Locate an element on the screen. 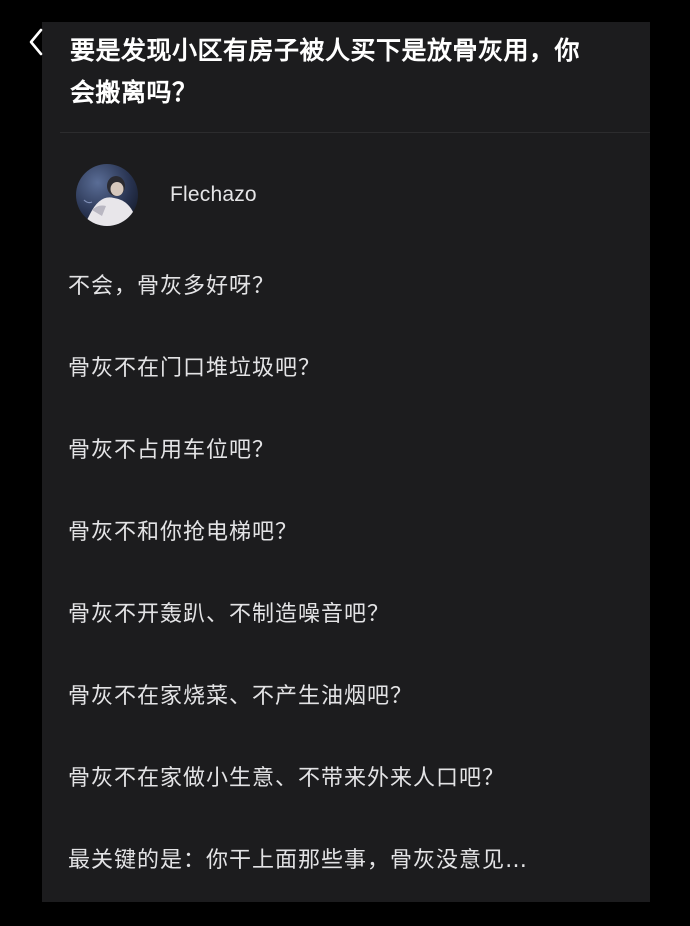 The image size is (690, 926). answer-paragraph: 骨灰不在家烧菜、不产生油烟吧？ is located at coordinates (241, 696).